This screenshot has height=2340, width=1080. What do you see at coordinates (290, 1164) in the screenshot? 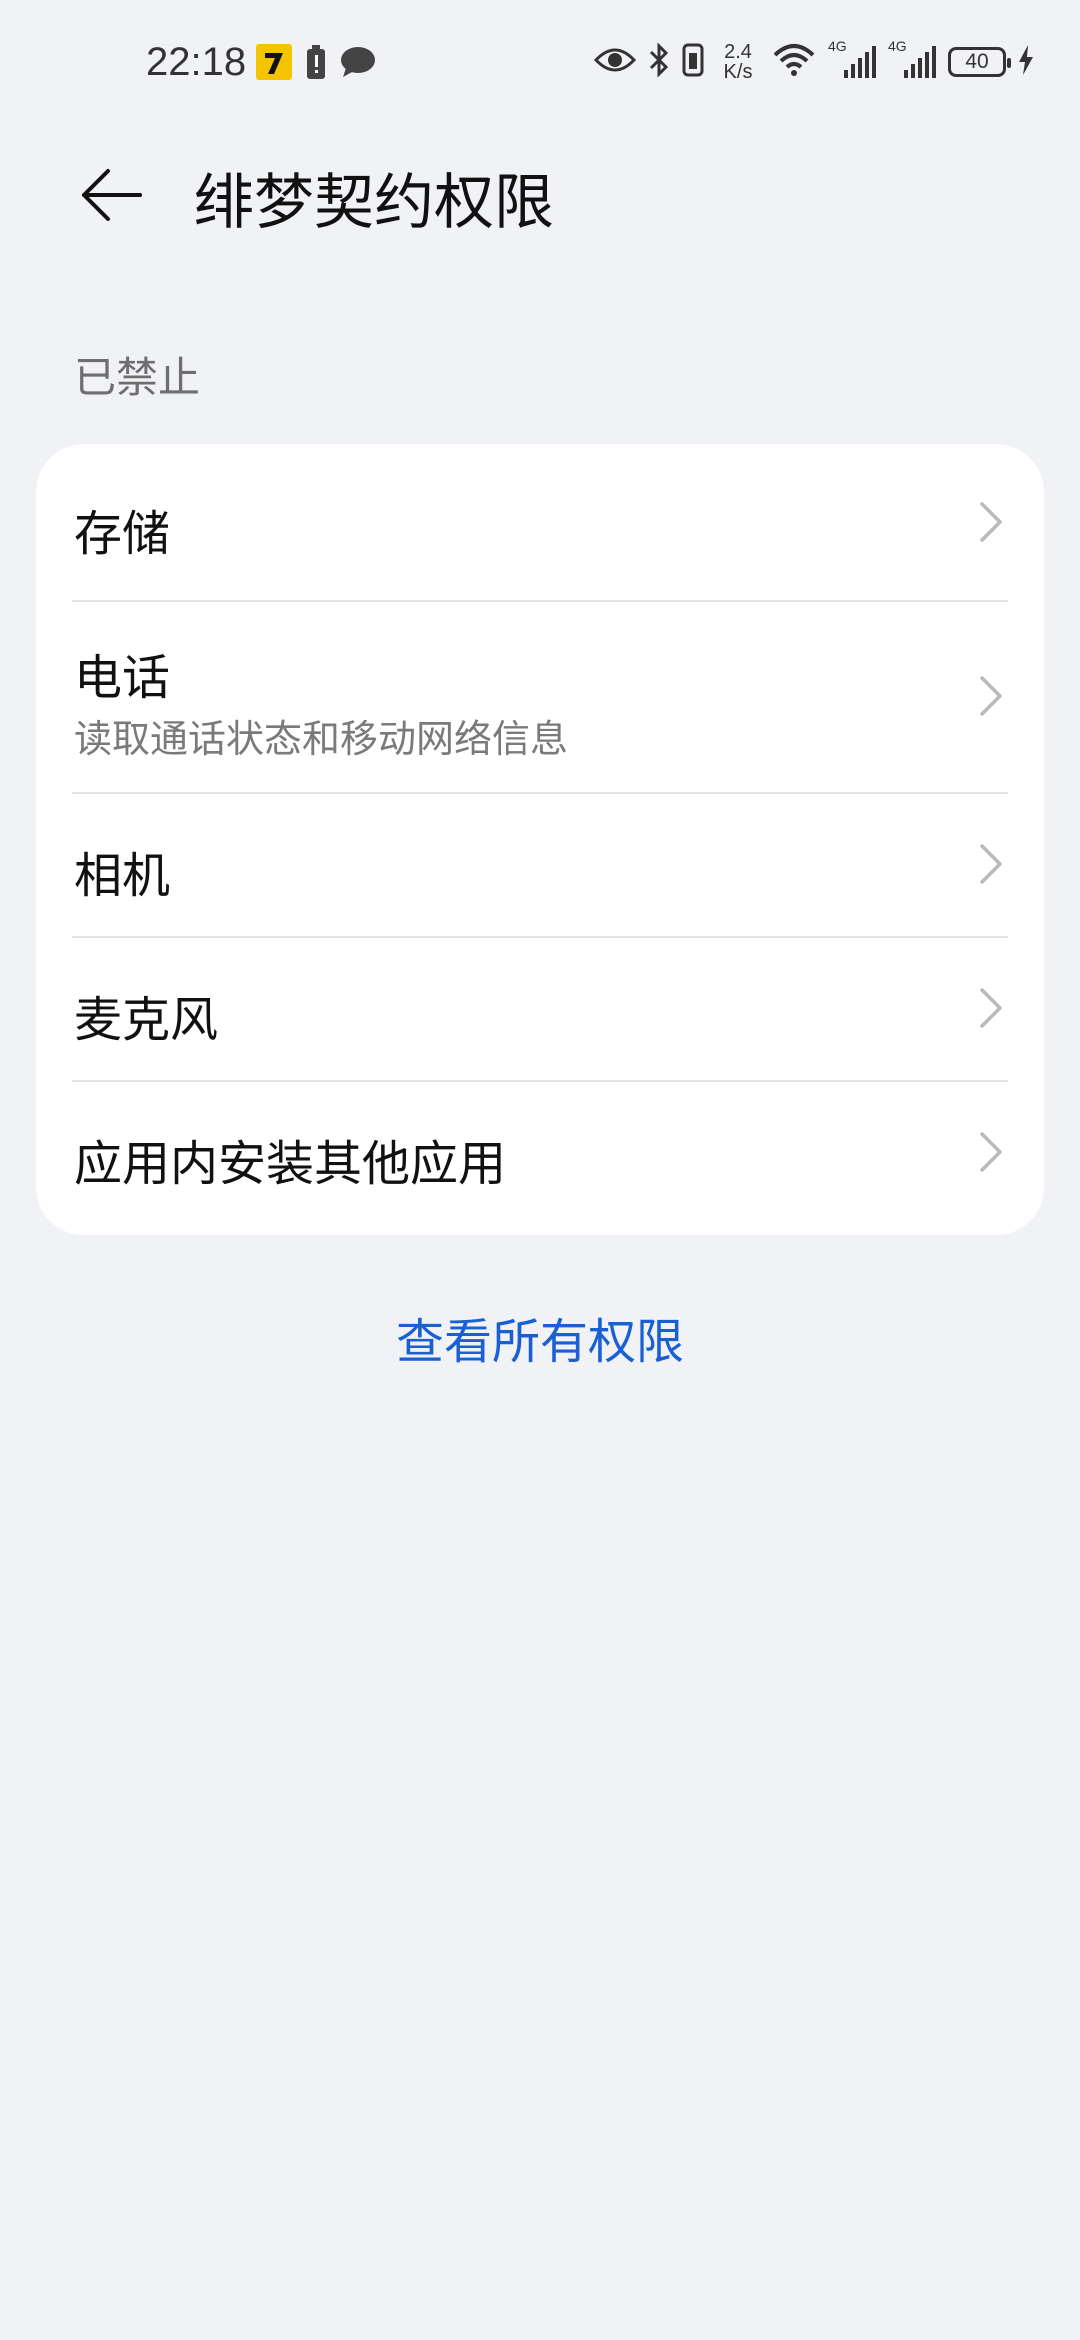
I see `permission-title: 应用内安装其他应用` at bounding box center [290, 1164].